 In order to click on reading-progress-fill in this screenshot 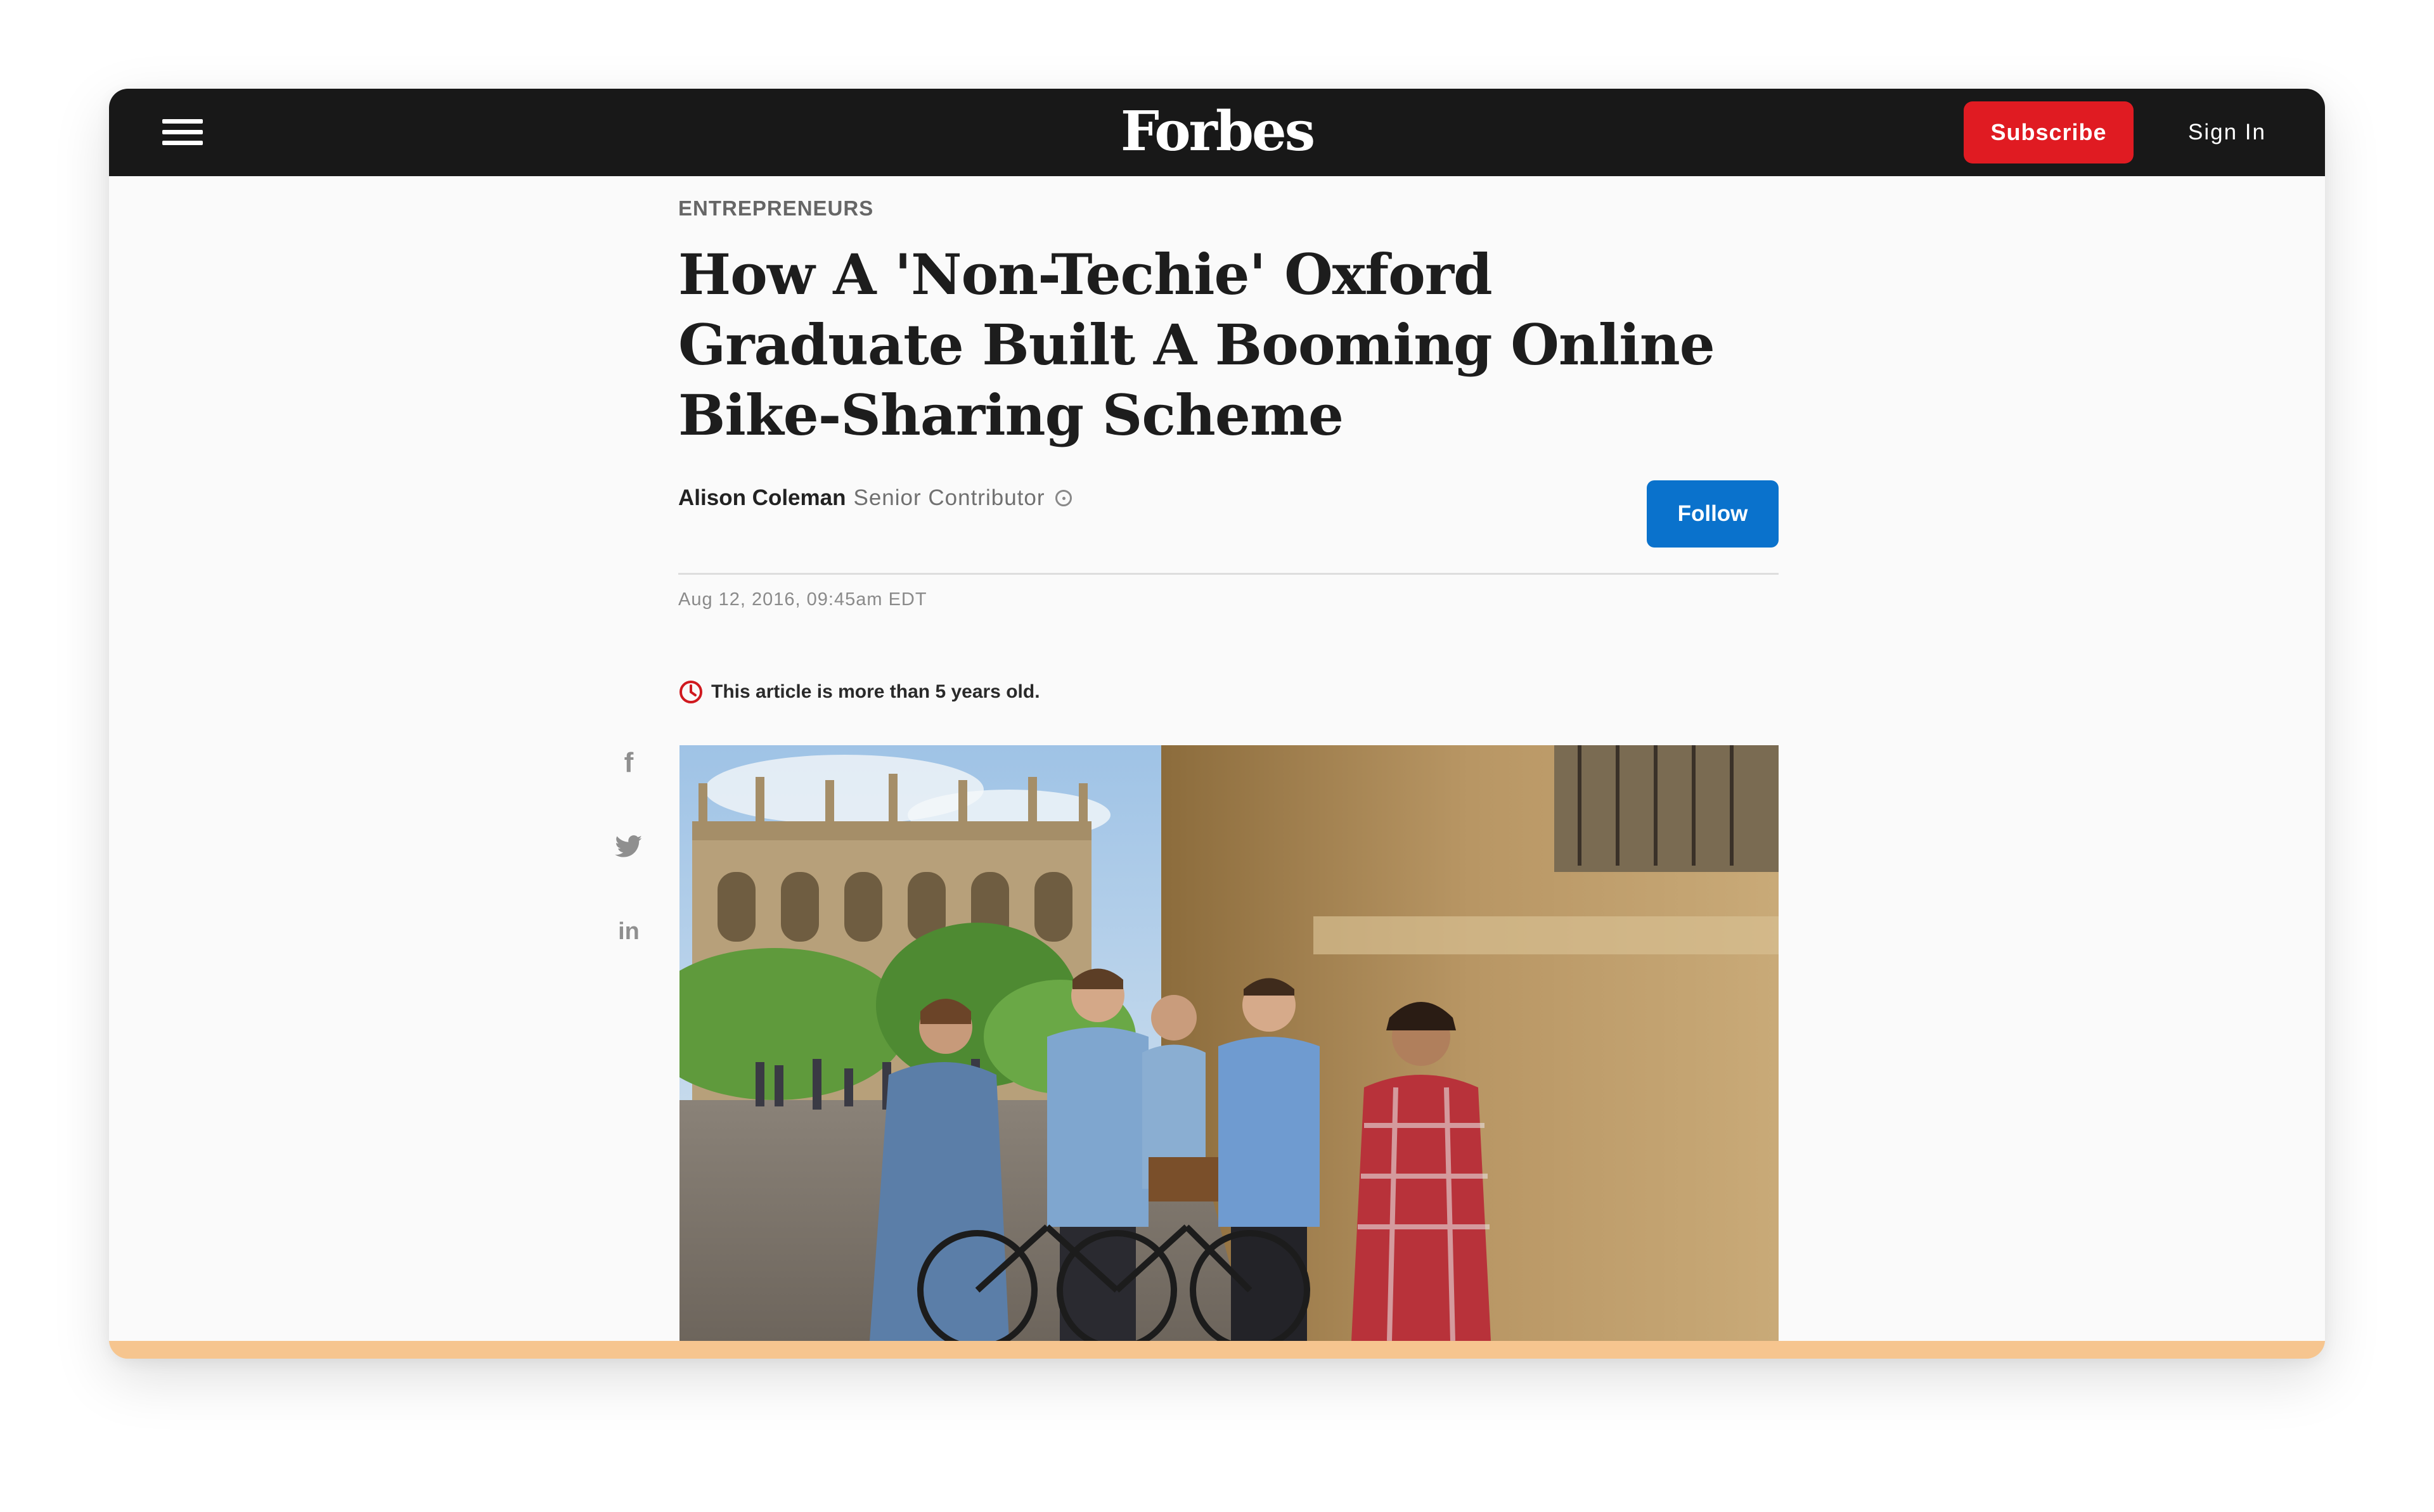, I will do `click(1217, 1350)`.